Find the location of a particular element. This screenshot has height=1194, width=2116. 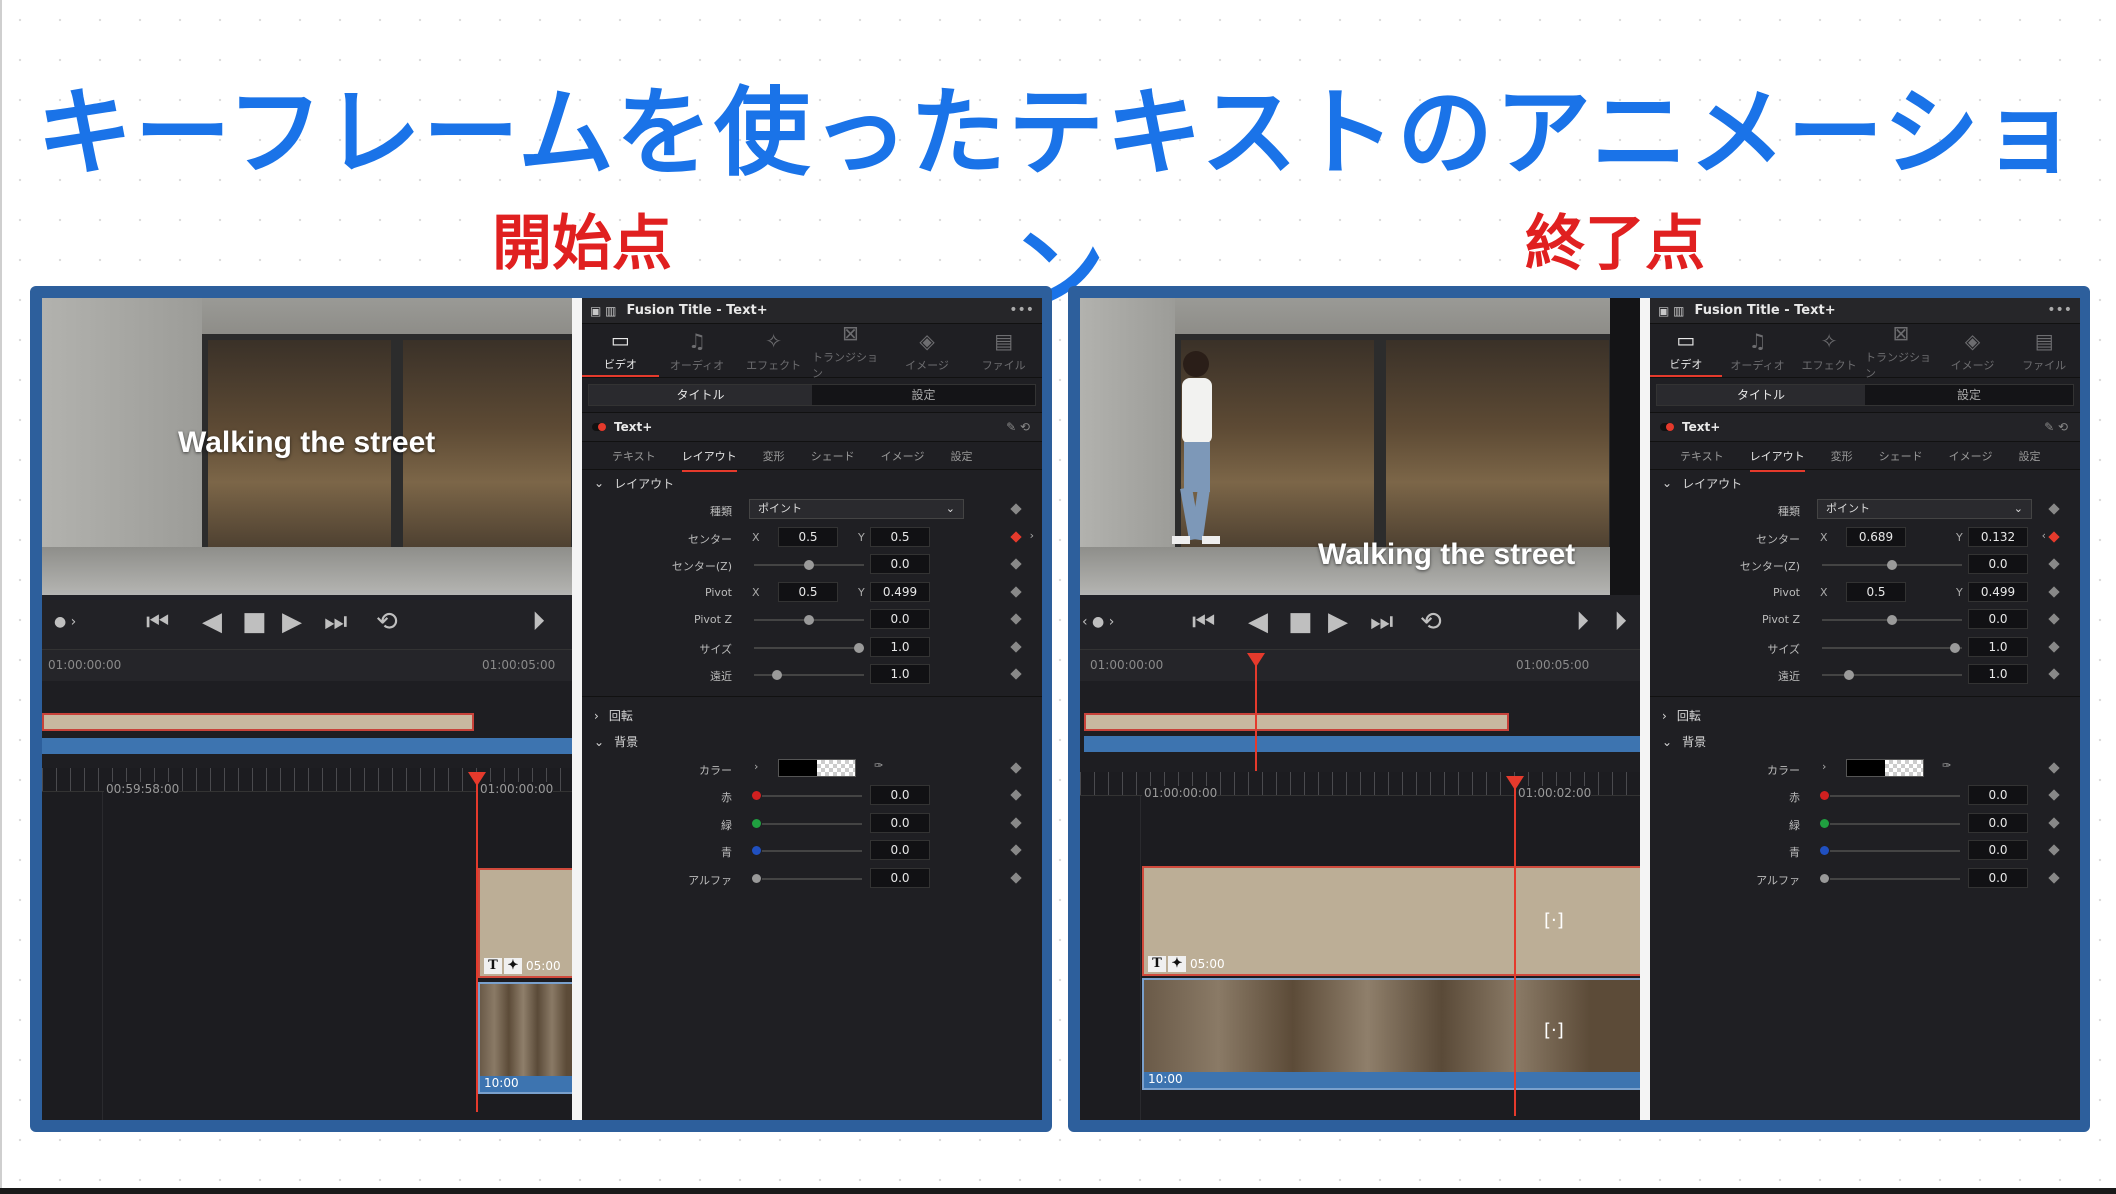

layout-section-header: ⌄ レイアウト is located at coordinates (812, 483).